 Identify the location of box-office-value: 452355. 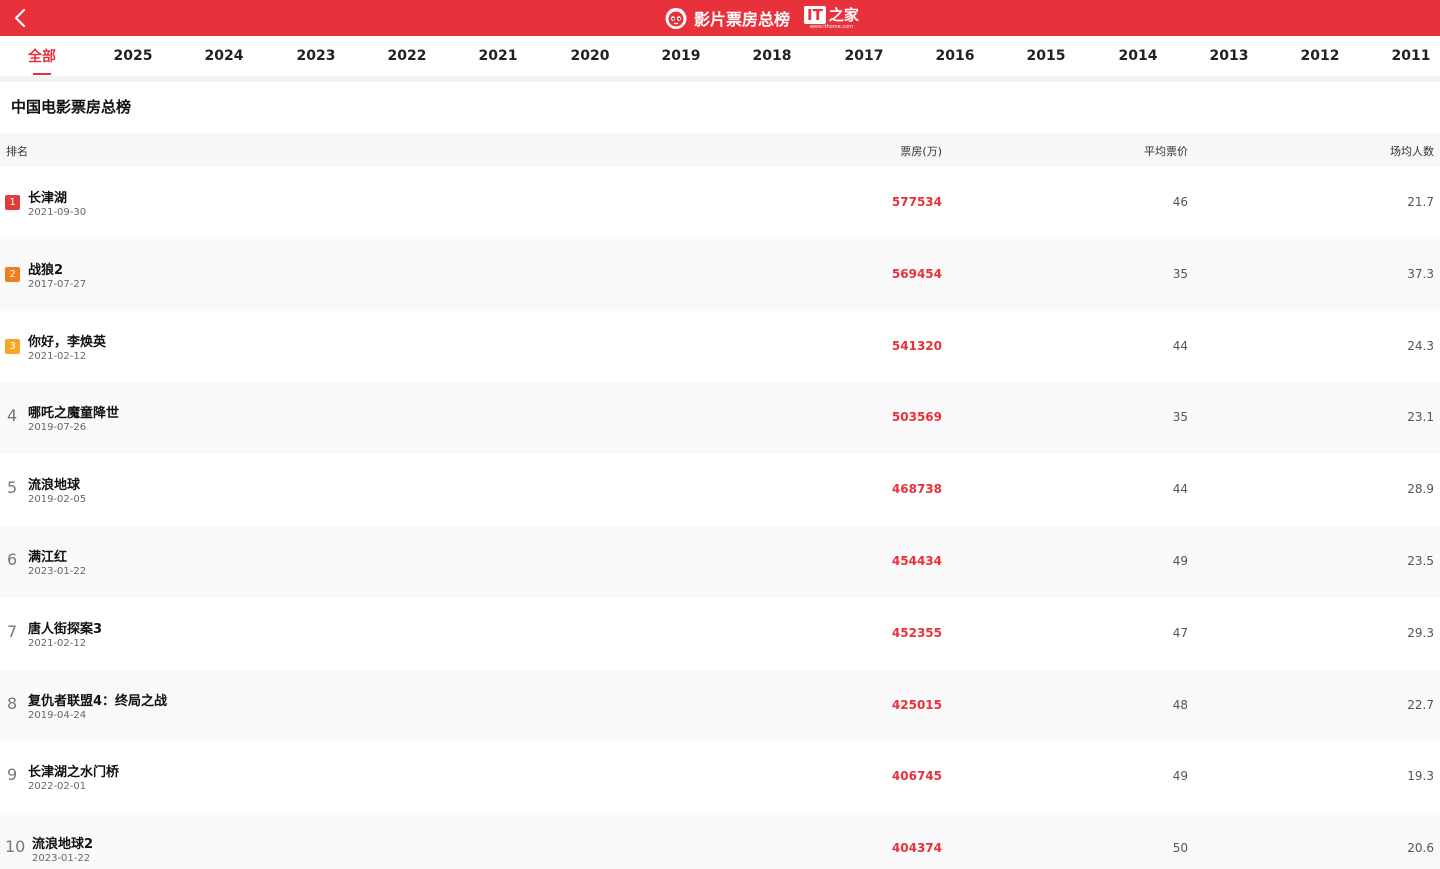
(916, 632).